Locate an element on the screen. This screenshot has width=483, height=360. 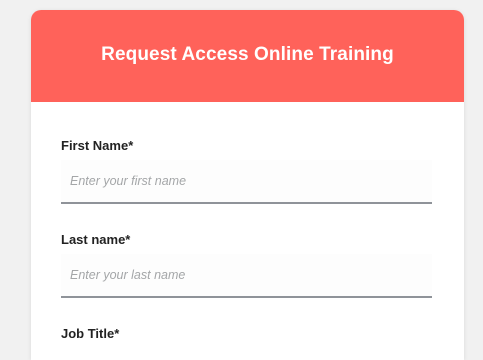
last-name-field-group: Last name* Enter your last name is located at coordinates (247, 265).